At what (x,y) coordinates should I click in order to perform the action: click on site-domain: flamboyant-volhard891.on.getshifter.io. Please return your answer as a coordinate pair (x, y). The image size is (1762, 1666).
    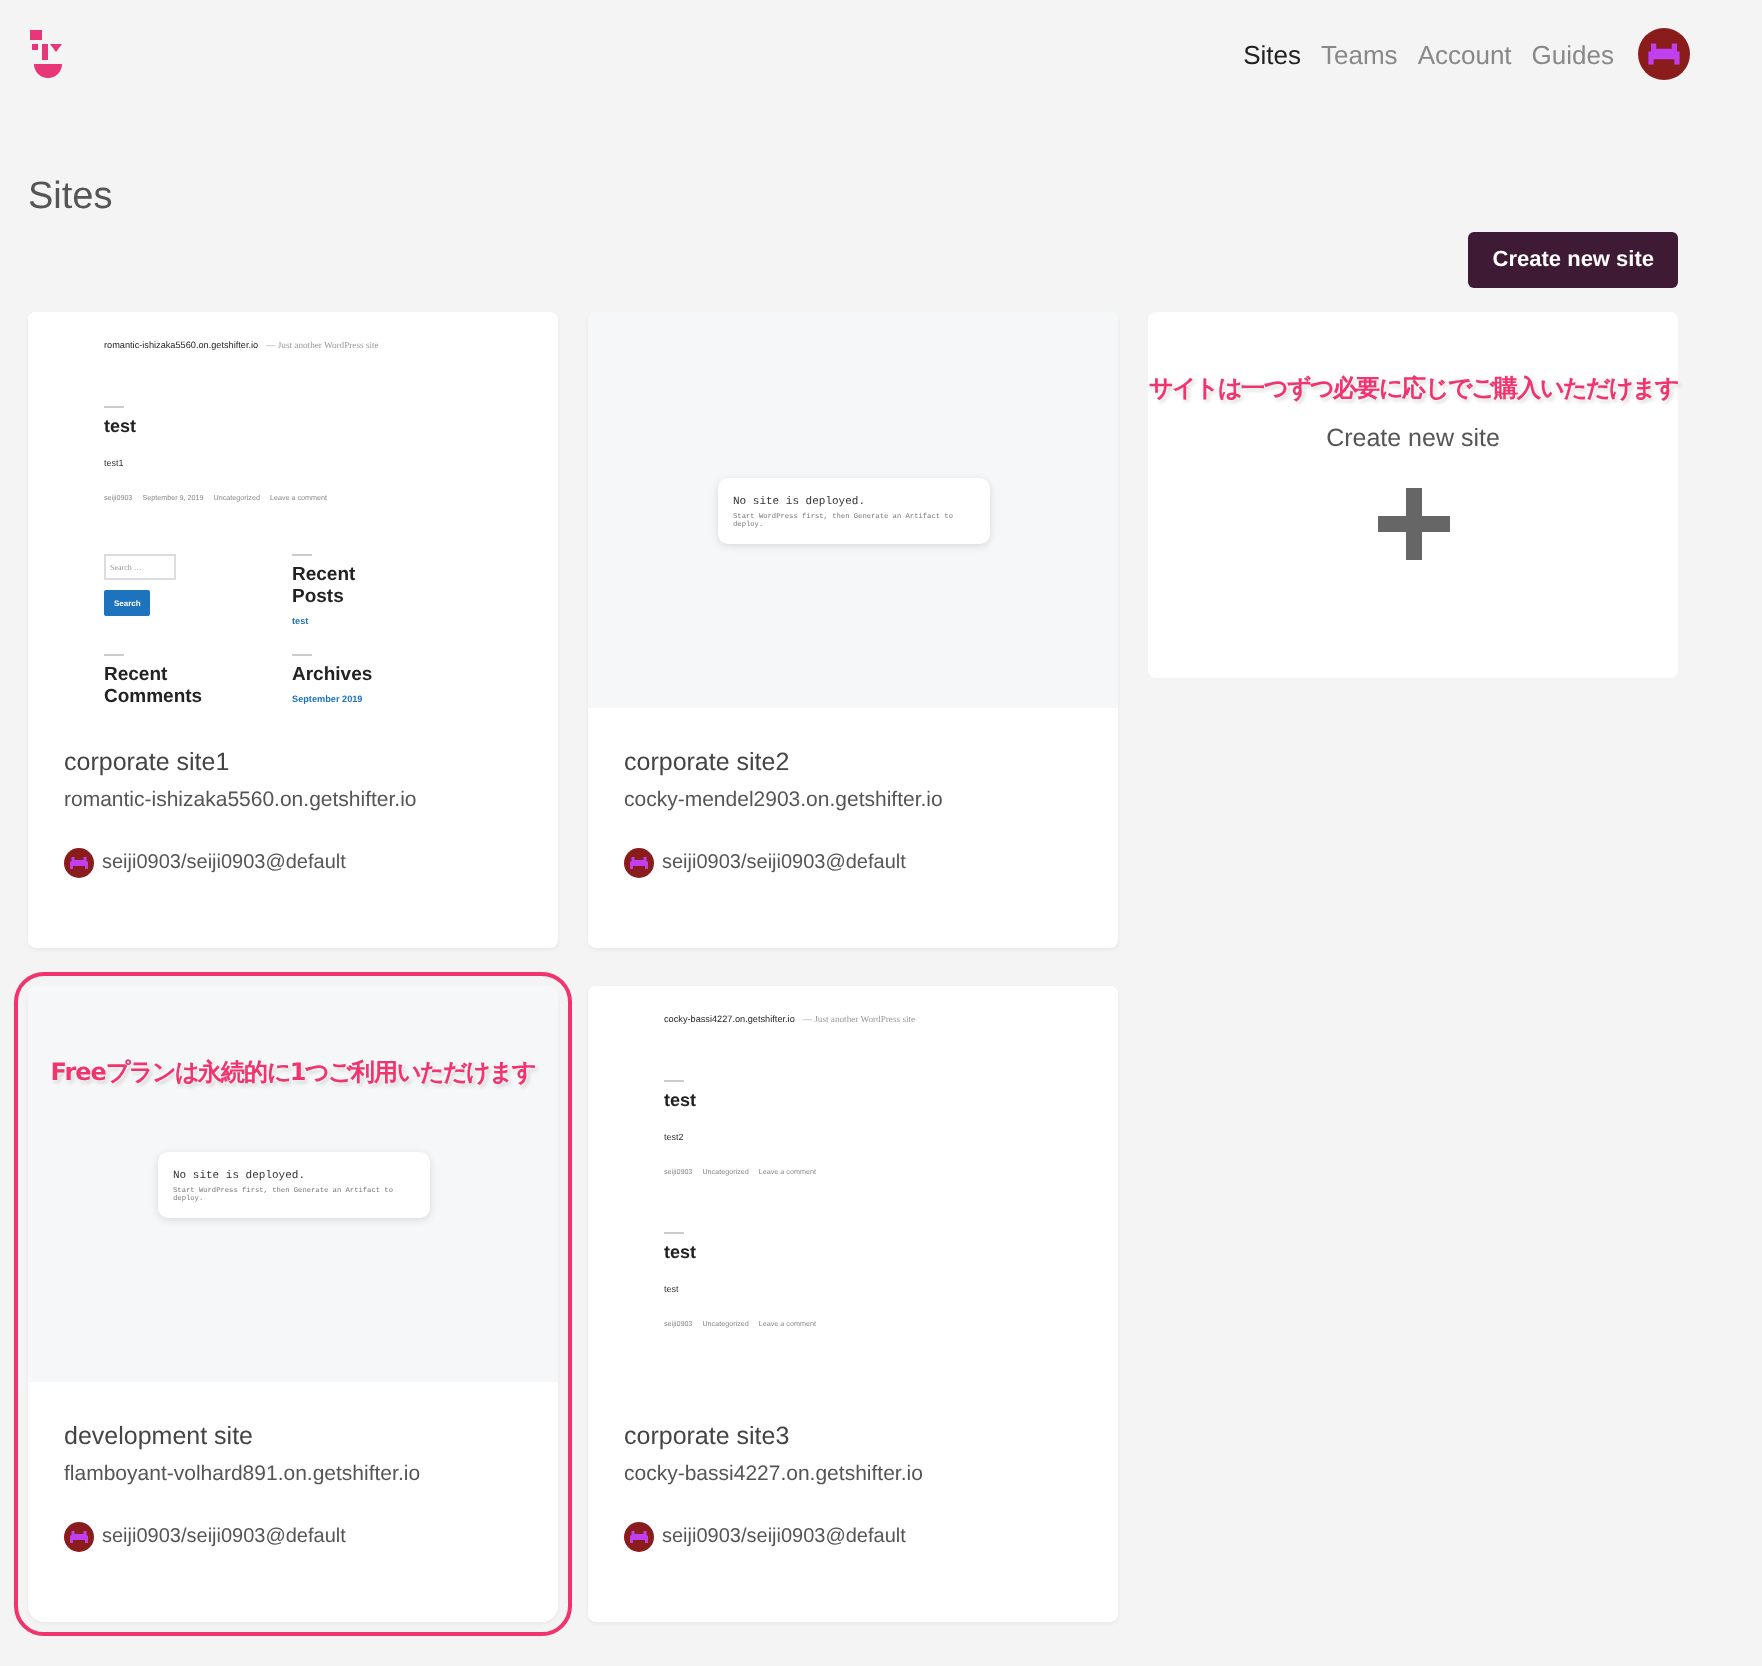
    Looking at the image, I should click on (243, 1474).